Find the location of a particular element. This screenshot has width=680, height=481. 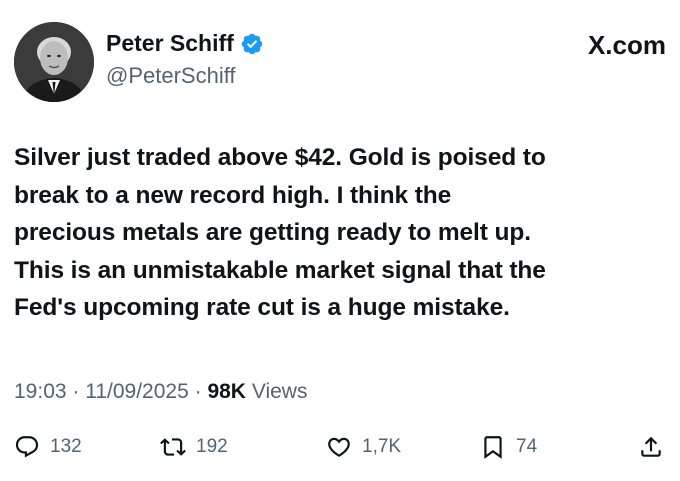

views-label: Views is located at coordinates (279, 391).